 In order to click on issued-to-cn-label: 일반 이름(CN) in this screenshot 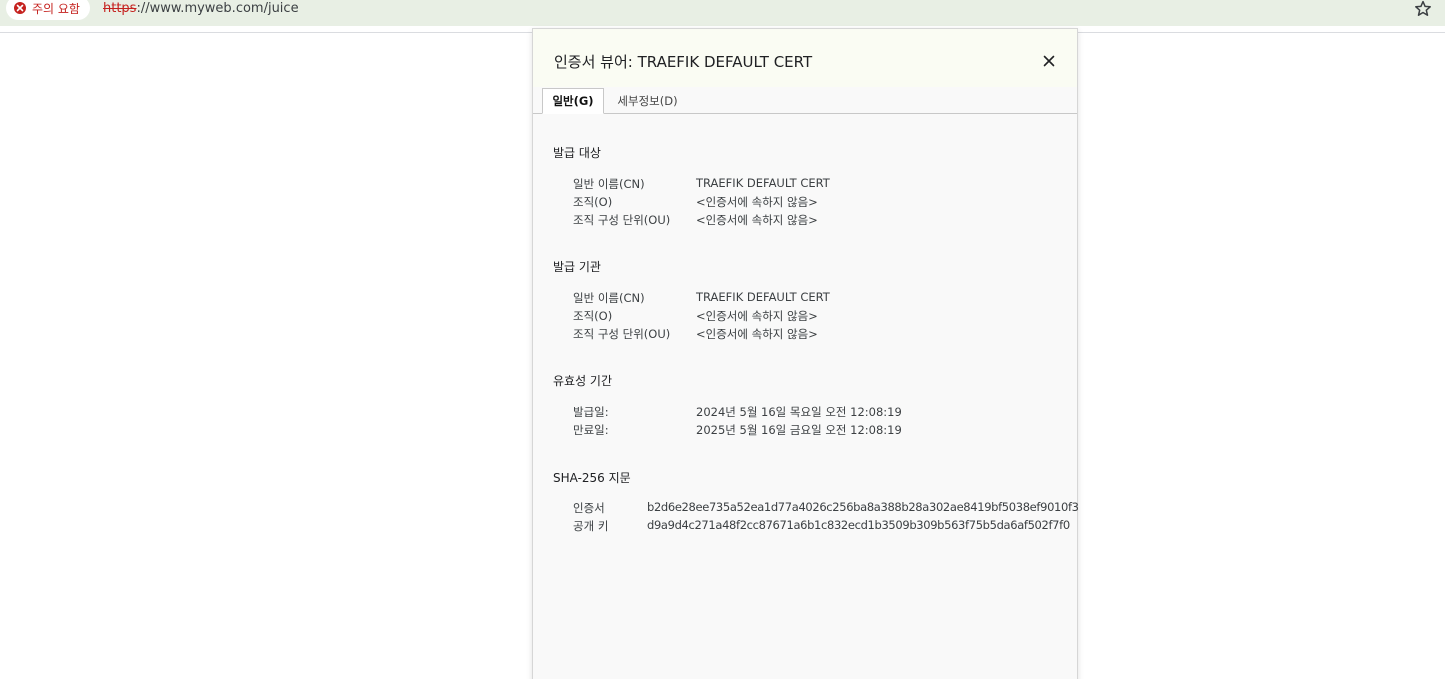, I will do `click(609, 184)`.